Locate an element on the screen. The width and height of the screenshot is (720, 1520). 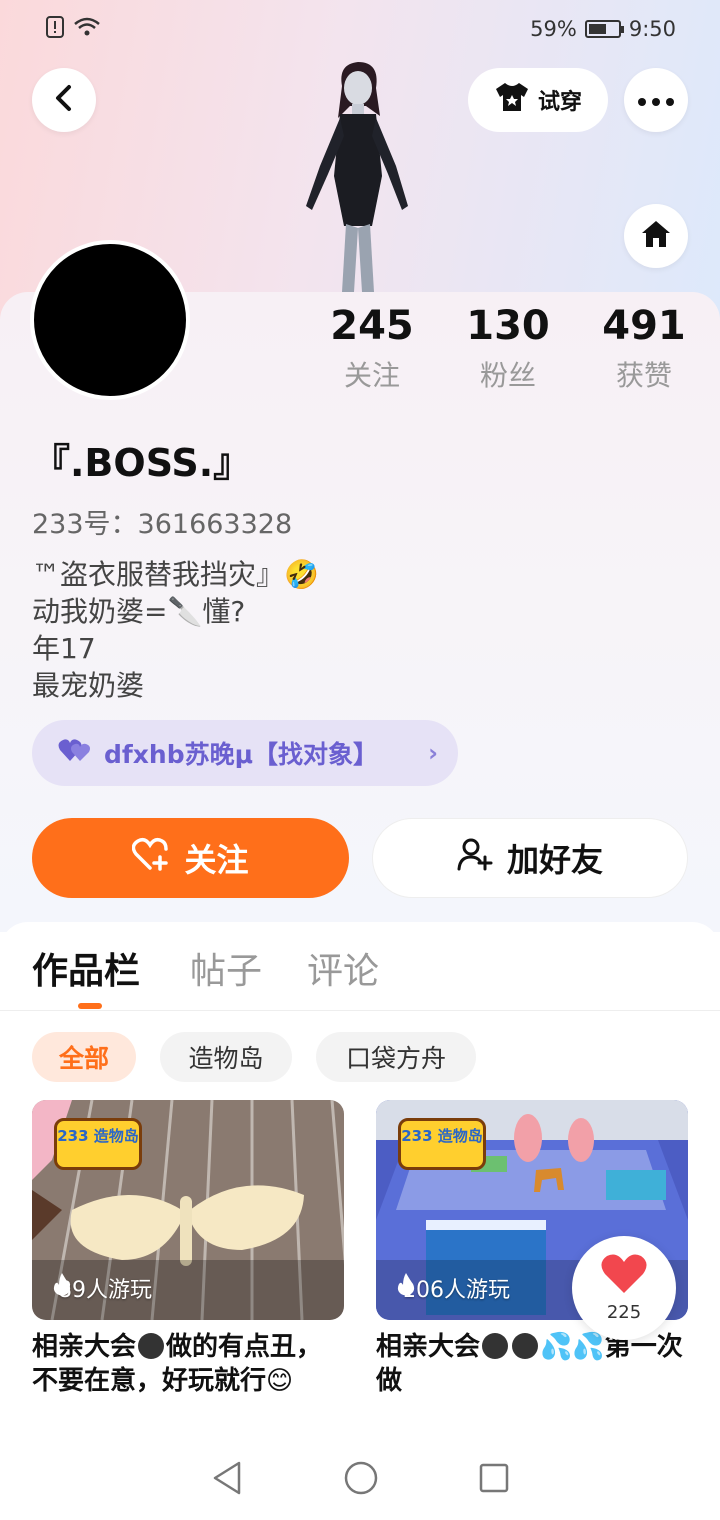
stat-value: 130 is located at coordinates (508, 326).